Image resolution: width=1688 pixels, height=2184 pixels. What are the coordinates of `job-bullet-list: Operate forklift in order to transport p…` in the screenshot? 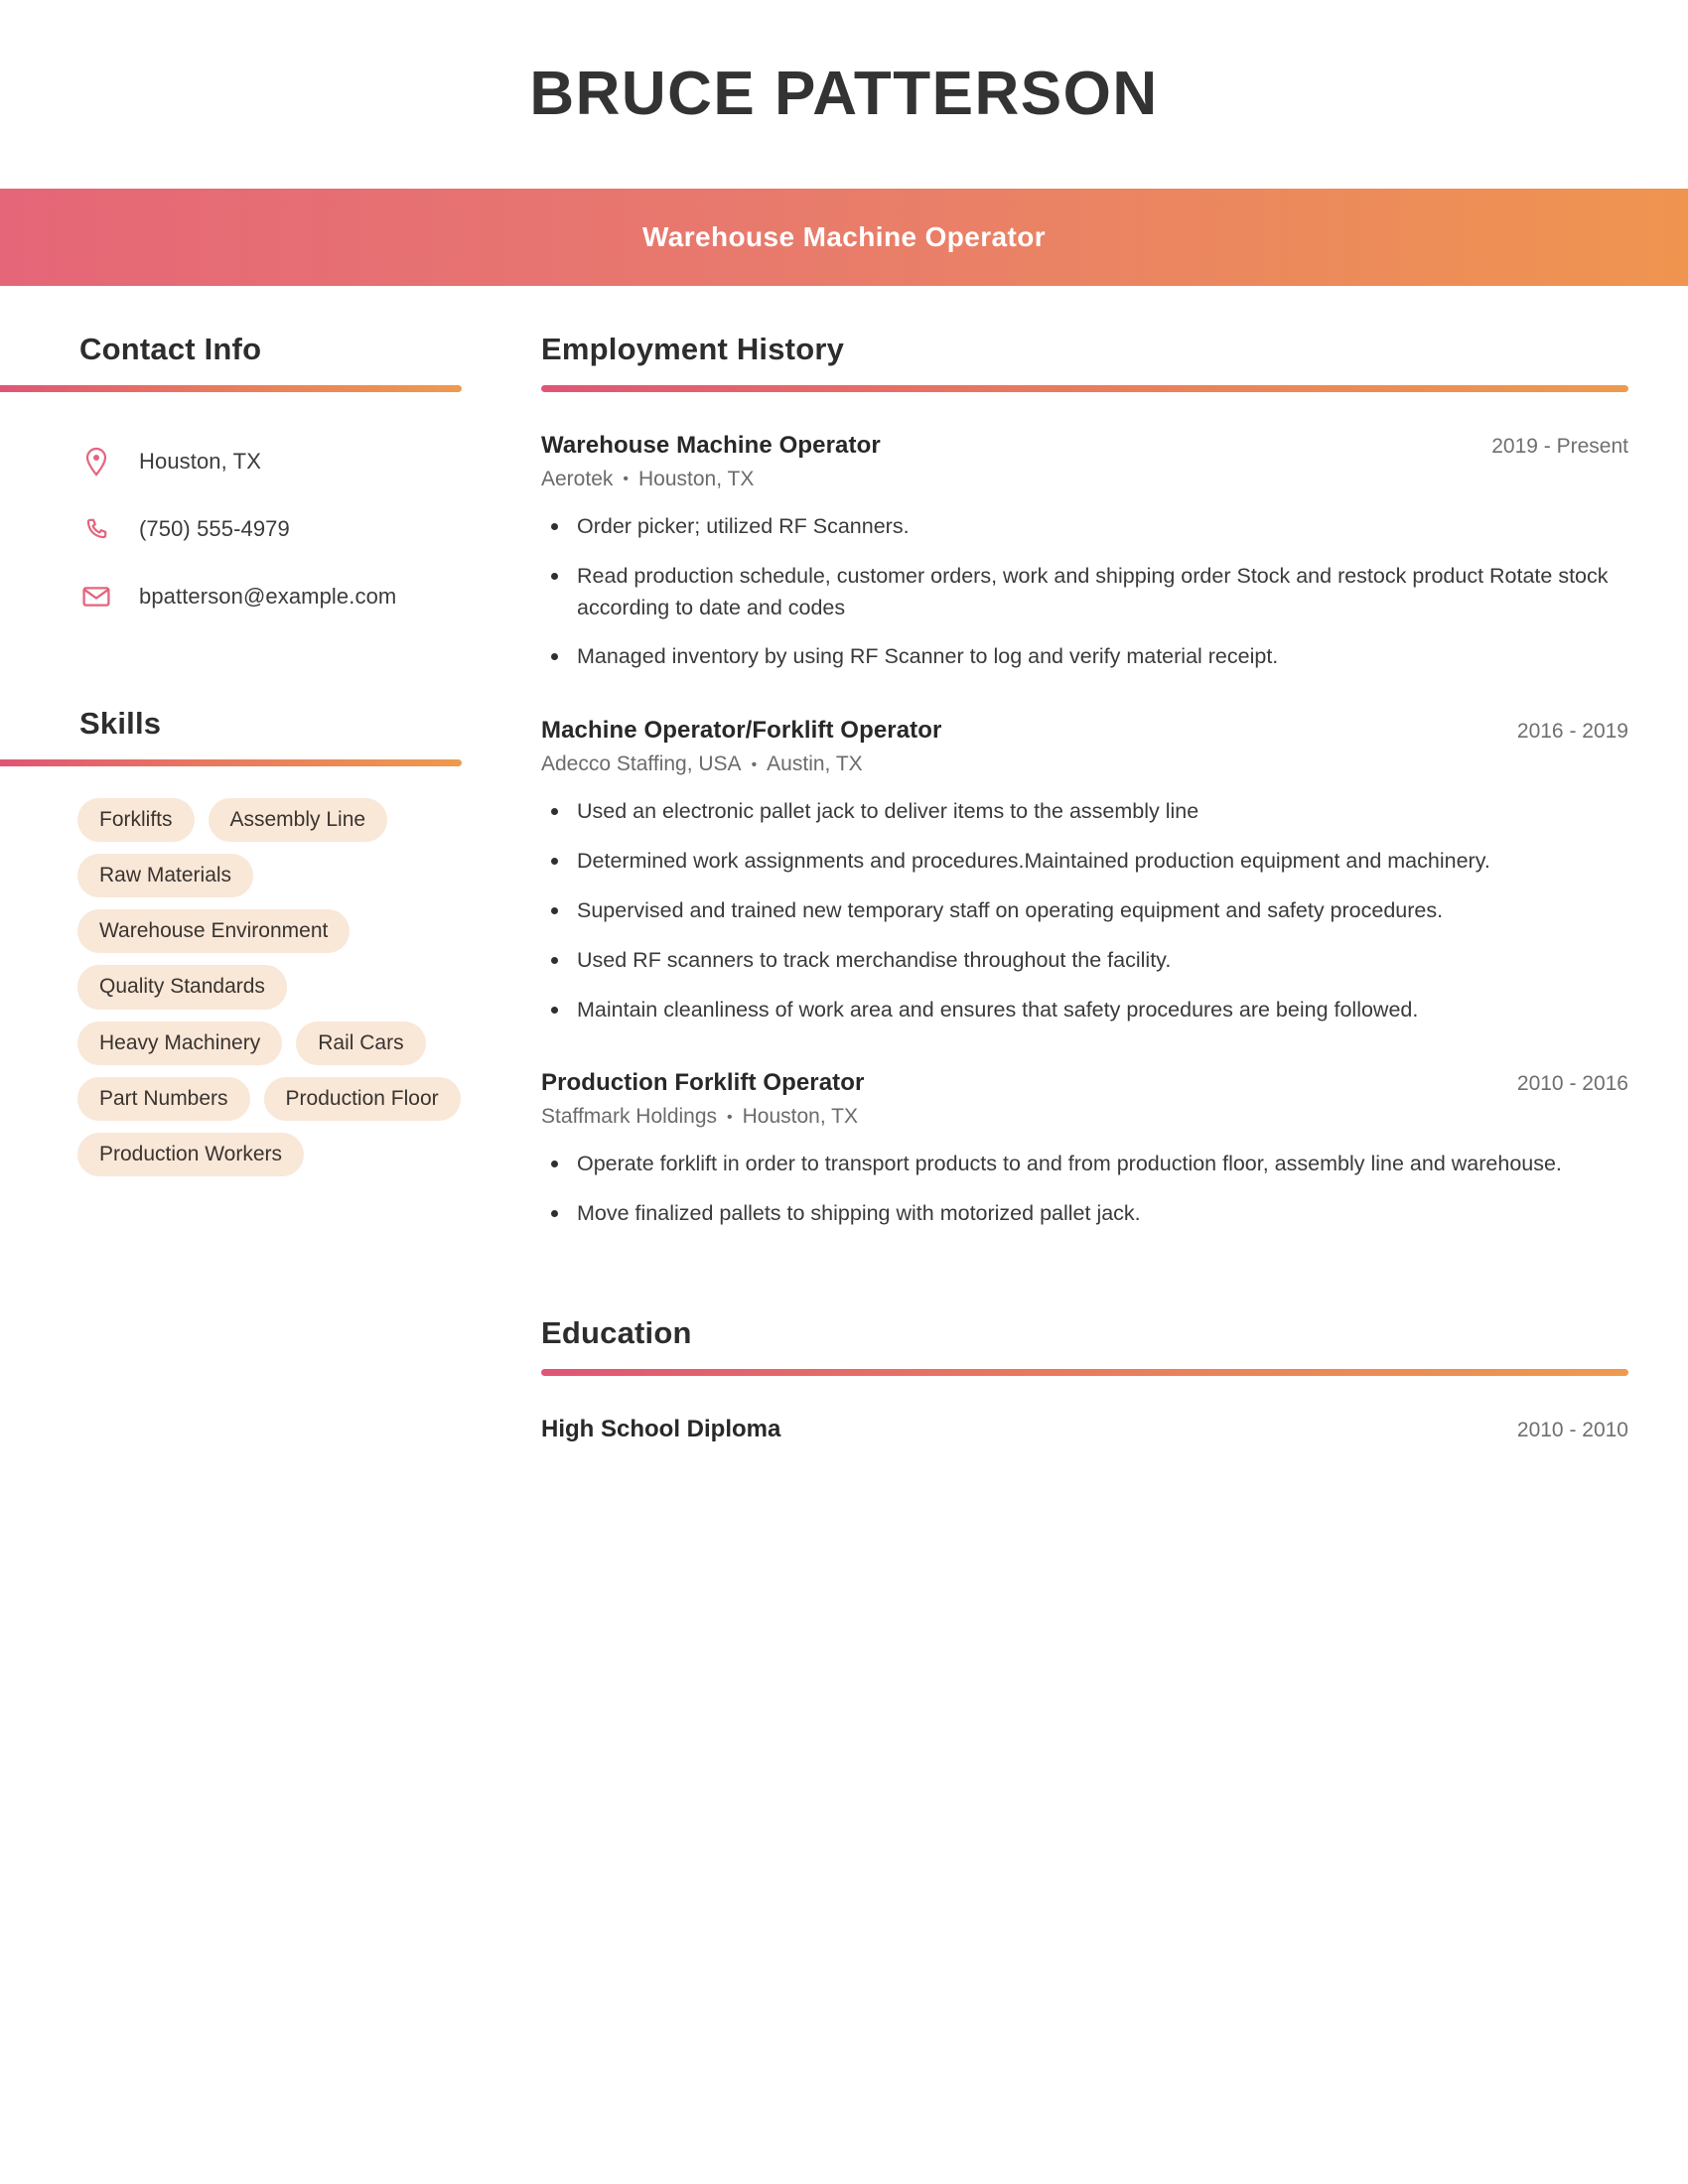 It's located at (1084, 1189).